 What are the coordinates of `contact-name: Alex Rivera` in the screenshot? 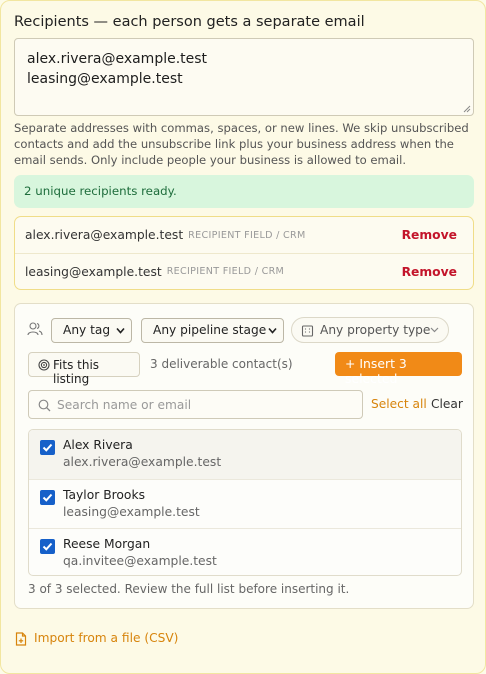 It's located at (98, 445).